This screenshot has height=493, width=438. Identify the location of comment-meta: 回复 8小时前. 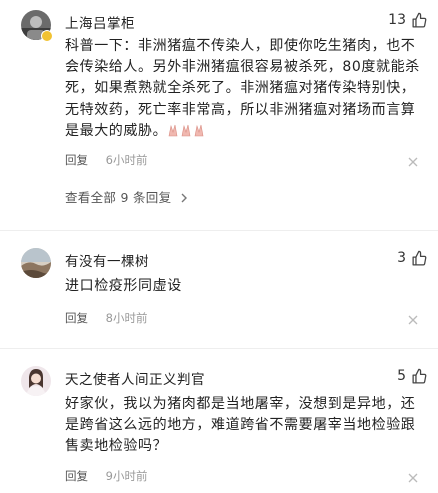
(106, 318).